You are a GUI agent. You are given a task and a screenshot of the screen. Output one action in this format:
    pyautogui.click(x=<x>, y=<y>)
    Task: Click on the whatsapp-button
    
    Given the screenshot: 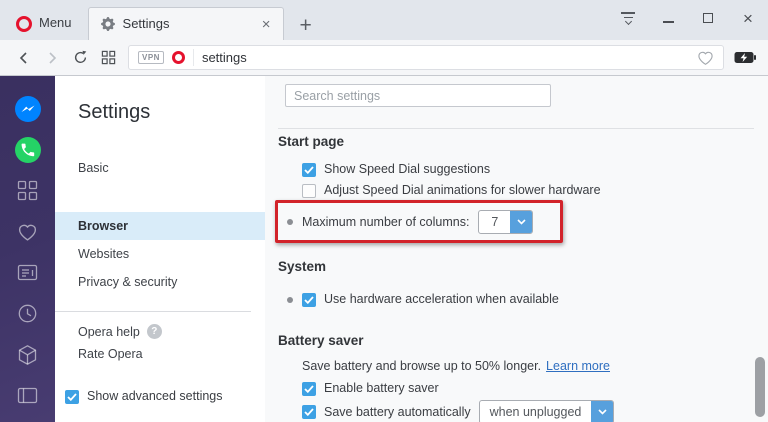 What is the action you would take?
    pyautogui.click(x=27, y=149)
    